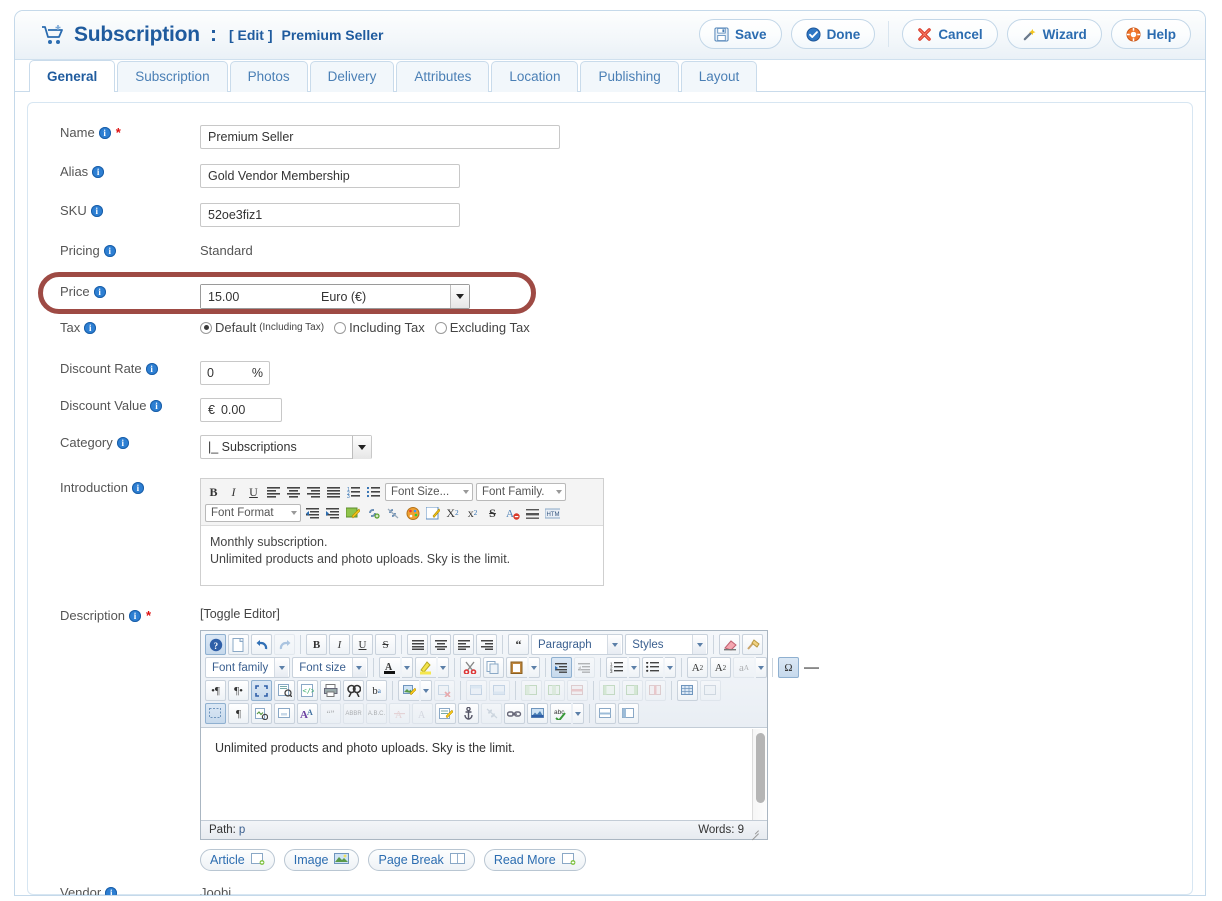  Describe the element at coordinates (407, 667) in the screenshot. I see `text-color-dropdown-icon` at that location.